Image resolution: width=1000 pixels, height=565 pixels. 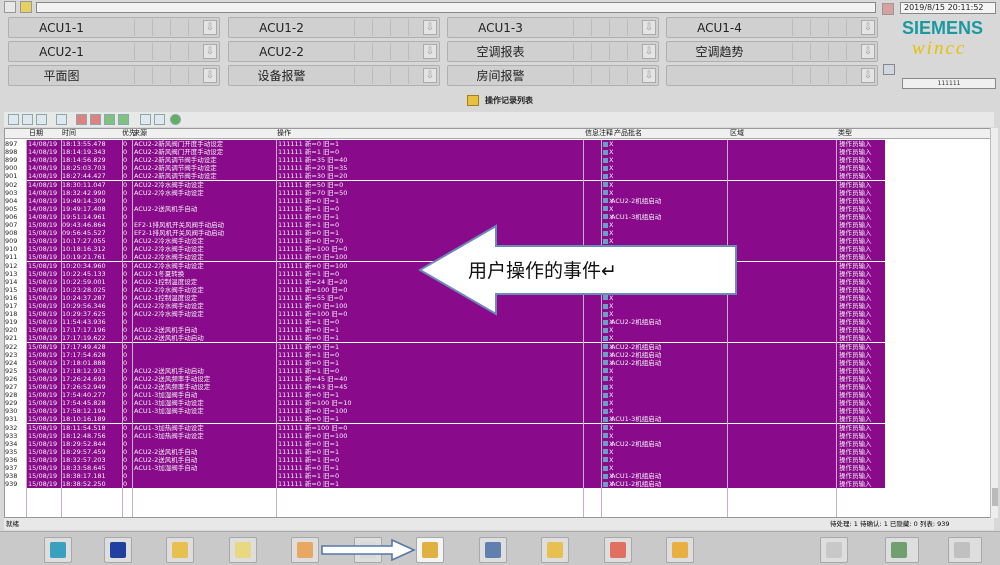 What do you see at coordinates (845, 133) in the screenshot?
I see `col-type: 类型` at bounding box center [845, 133].